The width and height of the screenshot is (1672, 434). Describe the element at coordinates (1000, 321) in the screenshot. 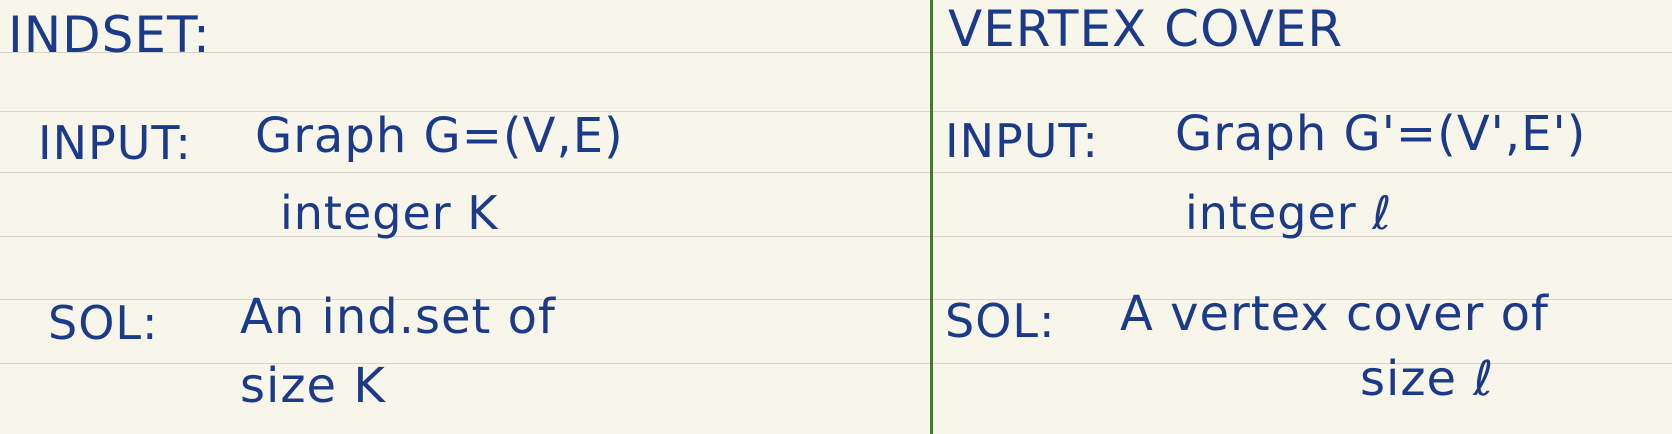

I see `vertex-cover-sol-label: SOL:` at that location.